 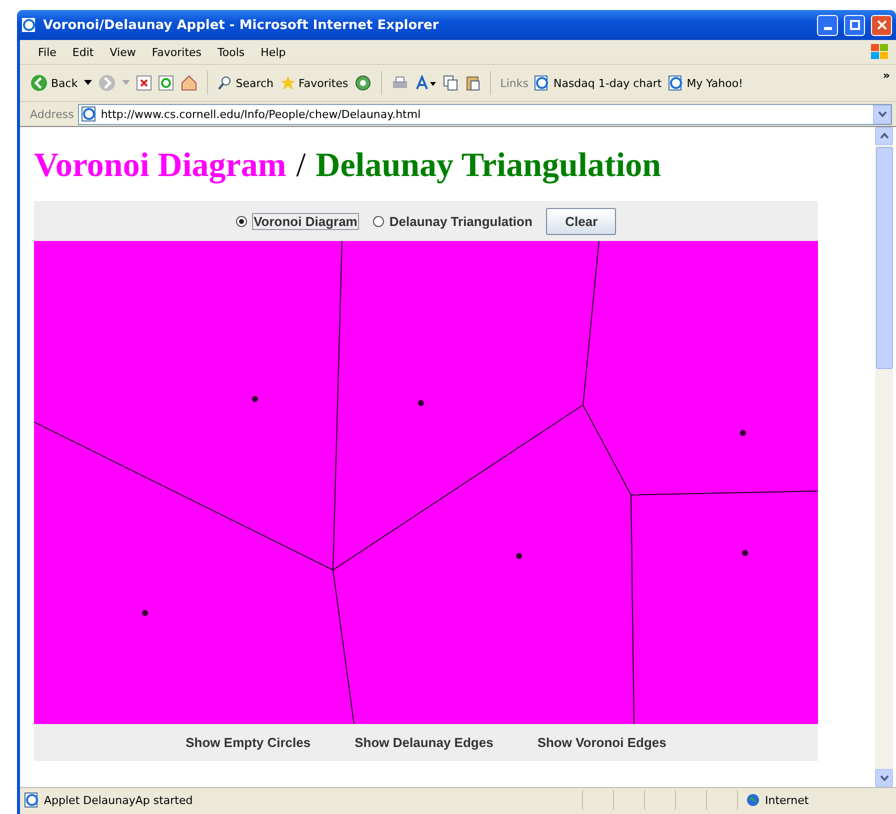 What do you see at coordinates (83, 52) in the screenshot?
I see `menu-item: Edit` at bounding box center [83, 52].